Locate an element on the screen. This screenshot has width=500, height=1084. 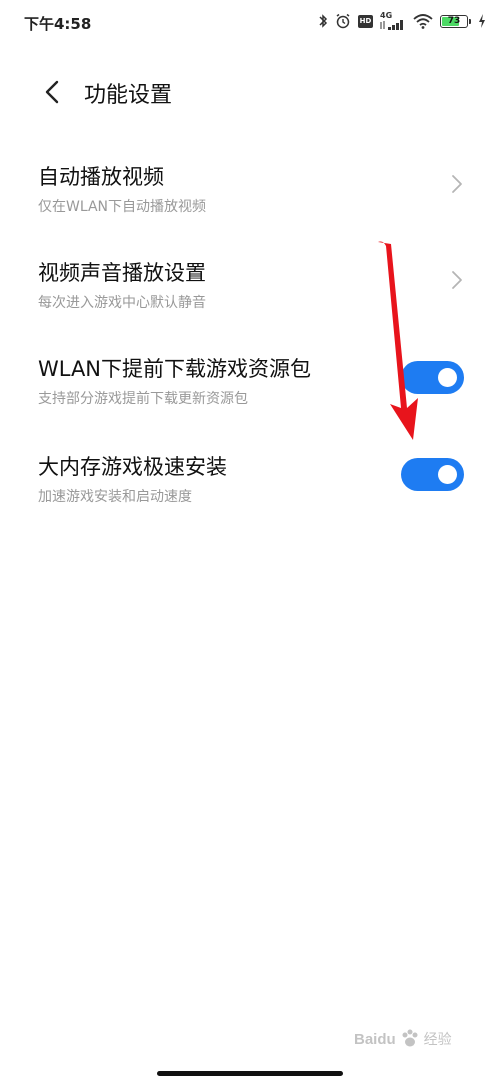
hd-icon: HD is located at coordinates (365, 21).